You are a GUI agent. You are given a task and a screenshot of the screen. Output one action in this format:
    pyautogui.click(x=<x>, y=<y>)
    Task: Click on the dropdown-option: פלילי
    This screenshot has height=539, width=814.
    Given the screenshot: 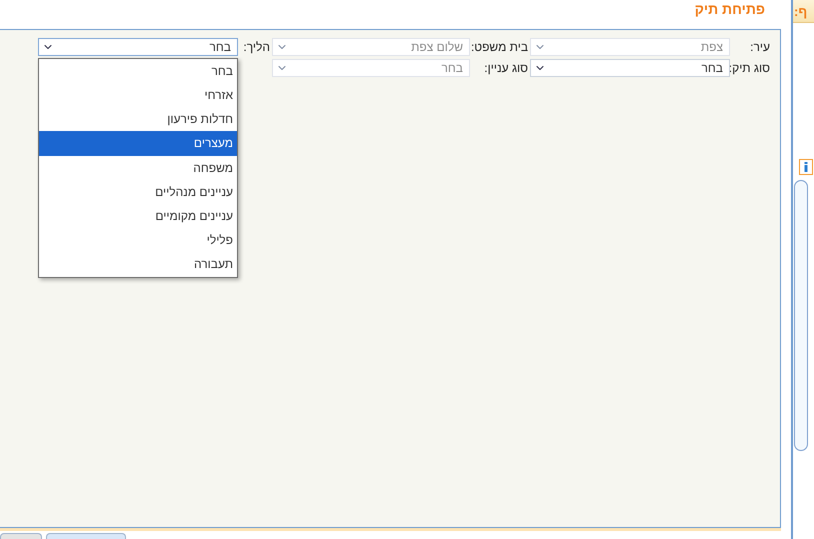 What is the action you would take?
    pyautogui.click(x=138, y=240)
    